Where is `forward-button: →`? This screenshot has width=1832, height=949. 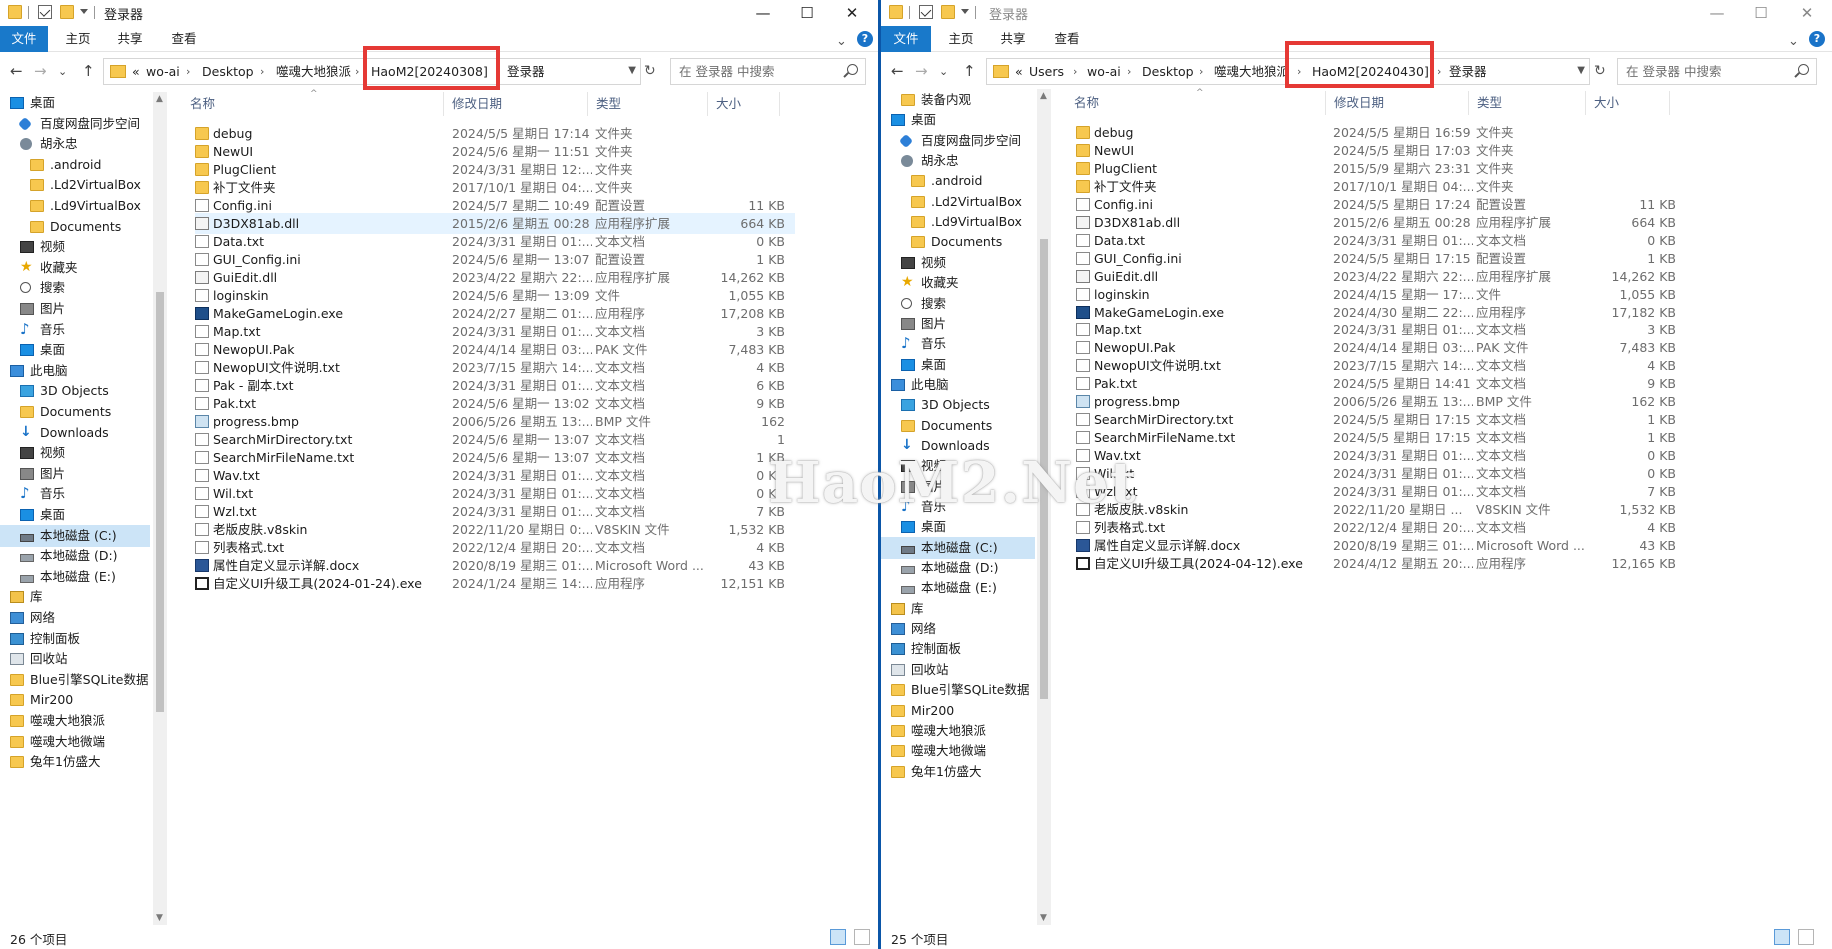 forward-button: → is located at coordinates (921, 71).